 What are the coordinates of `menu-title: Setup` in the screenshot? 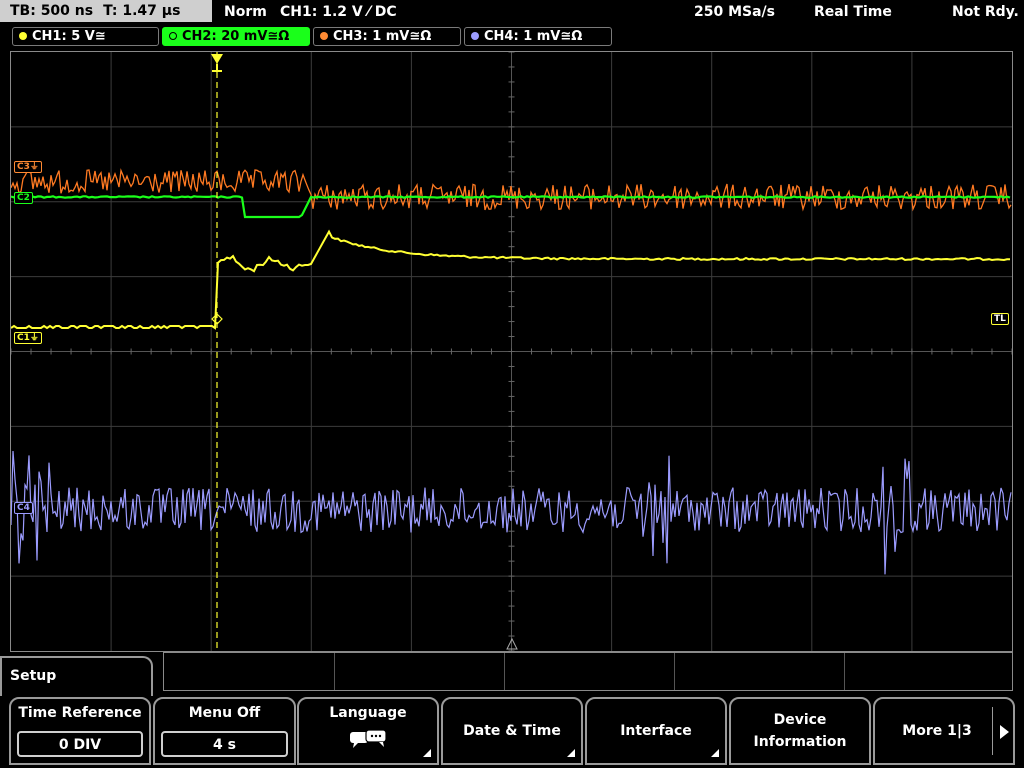 It's located at (33, 676).